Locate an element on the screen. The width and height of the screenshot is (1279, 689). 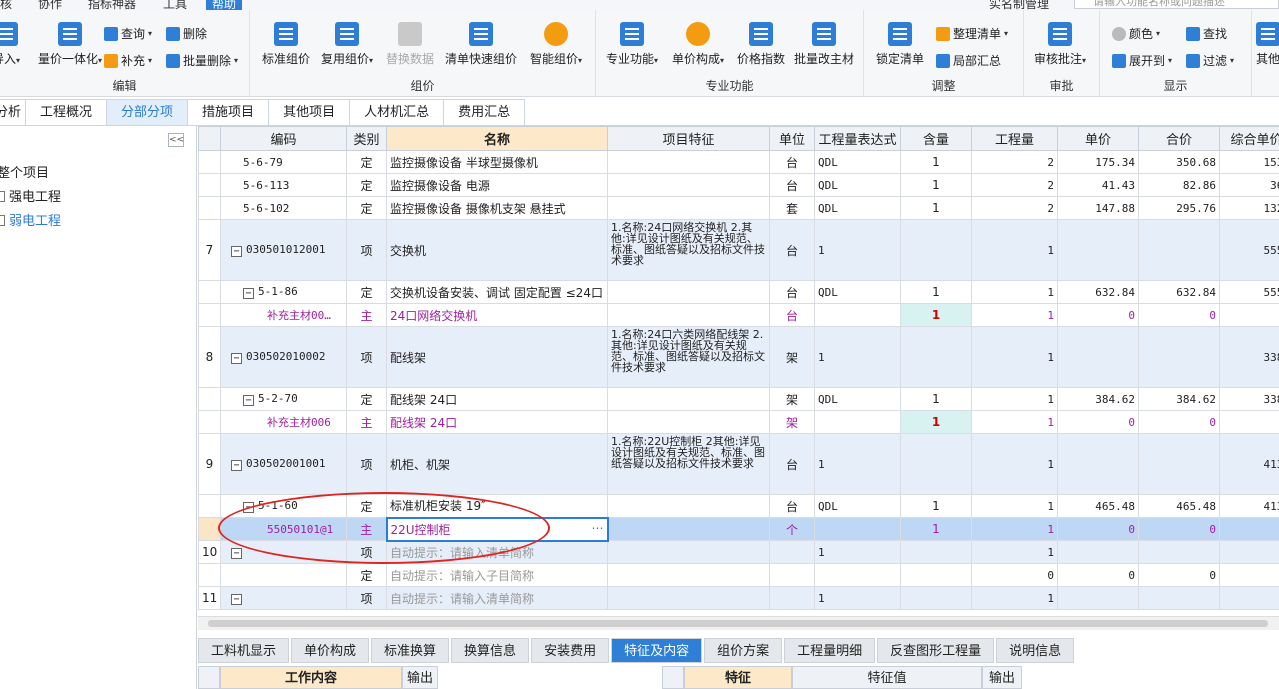
menu-item-index-tool: 指标神器 is located at coordinates (112, 5).